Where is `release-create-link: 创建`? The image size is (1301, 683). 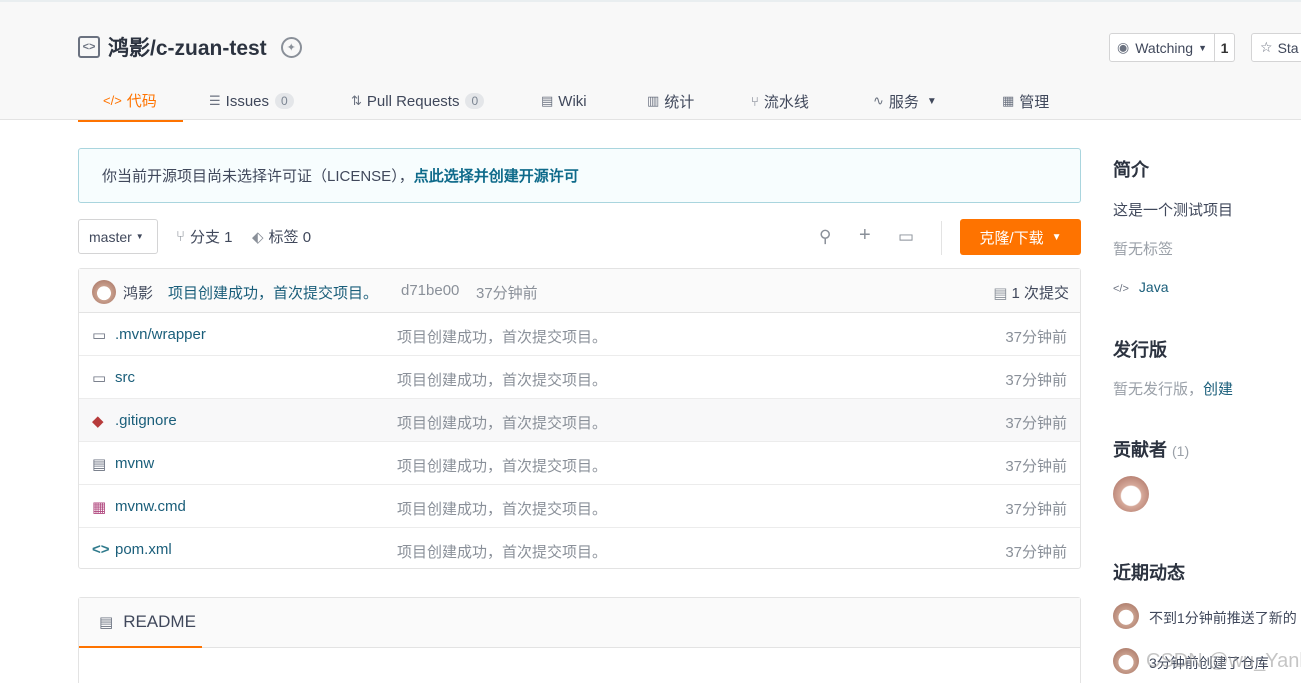
release-create-link: 创建 is located at coordinates (1218, 389).